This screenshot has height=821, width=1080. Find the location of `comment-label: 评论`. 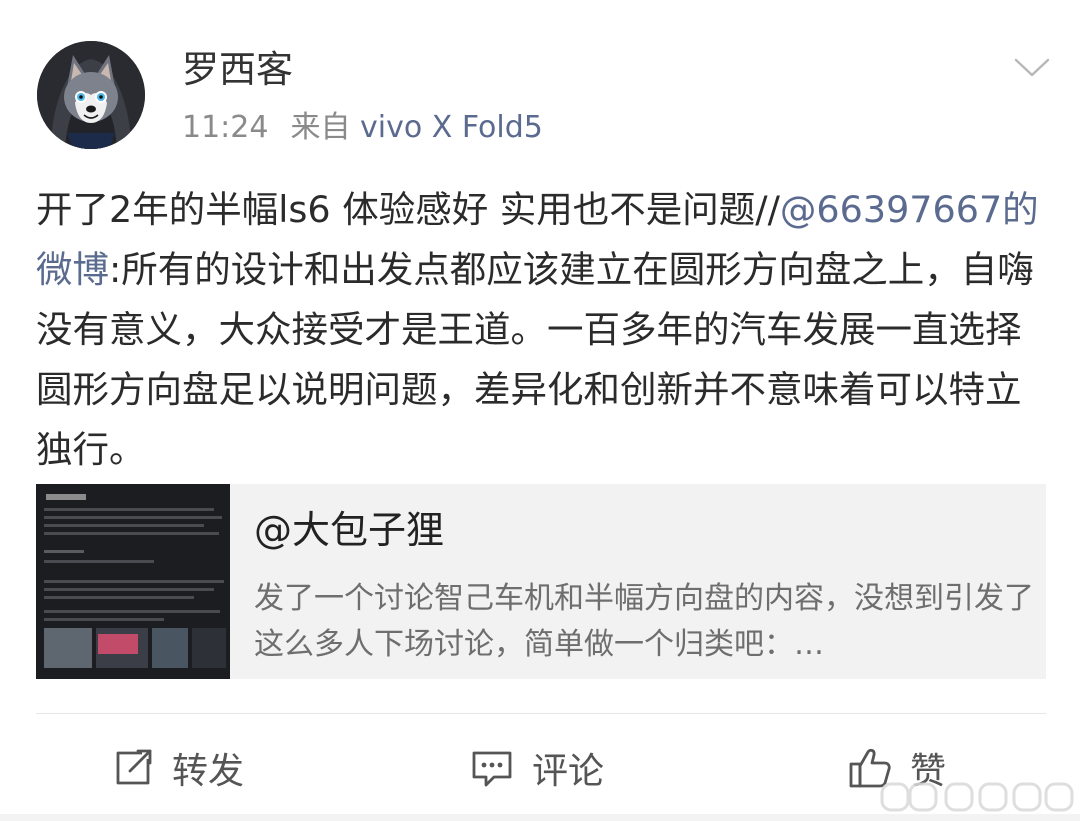

comment-label: 评论 is located at coordinates (568, 771).